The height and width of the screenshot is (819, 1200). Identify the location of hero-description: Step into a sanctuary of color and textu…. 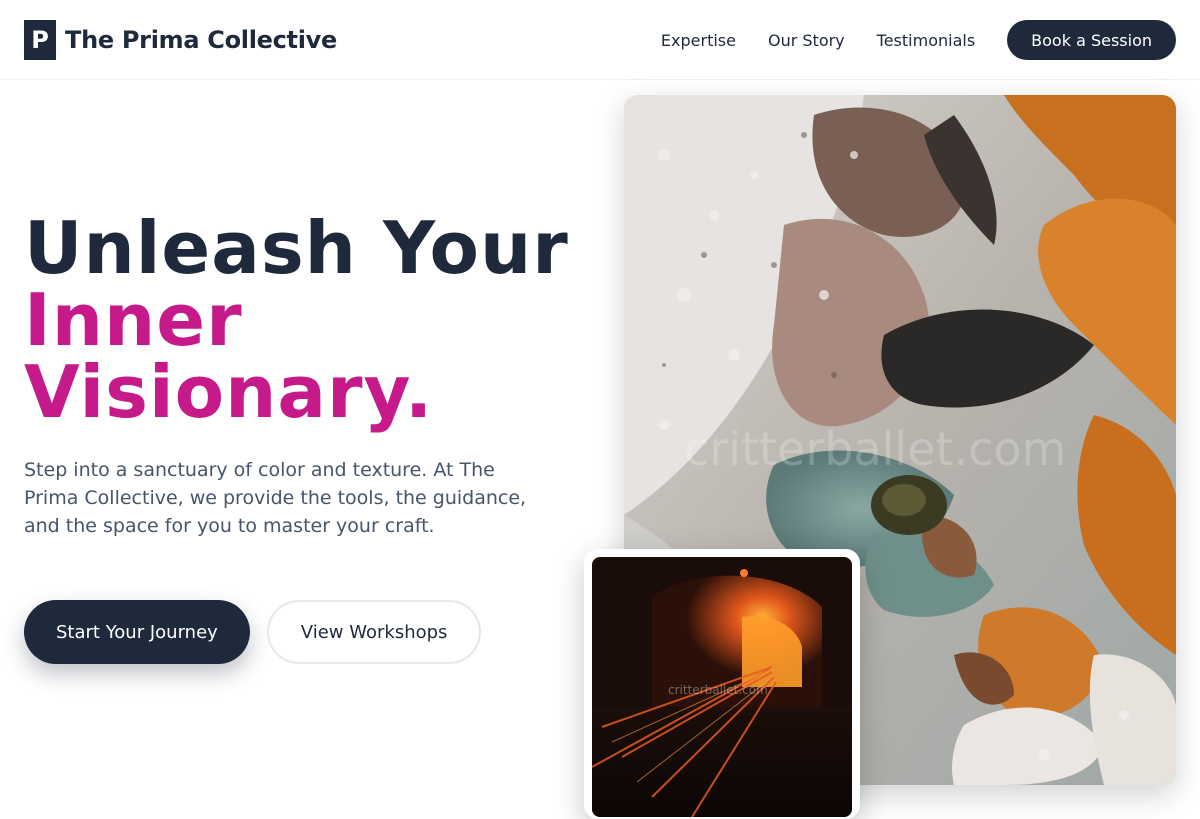
(275, 498).